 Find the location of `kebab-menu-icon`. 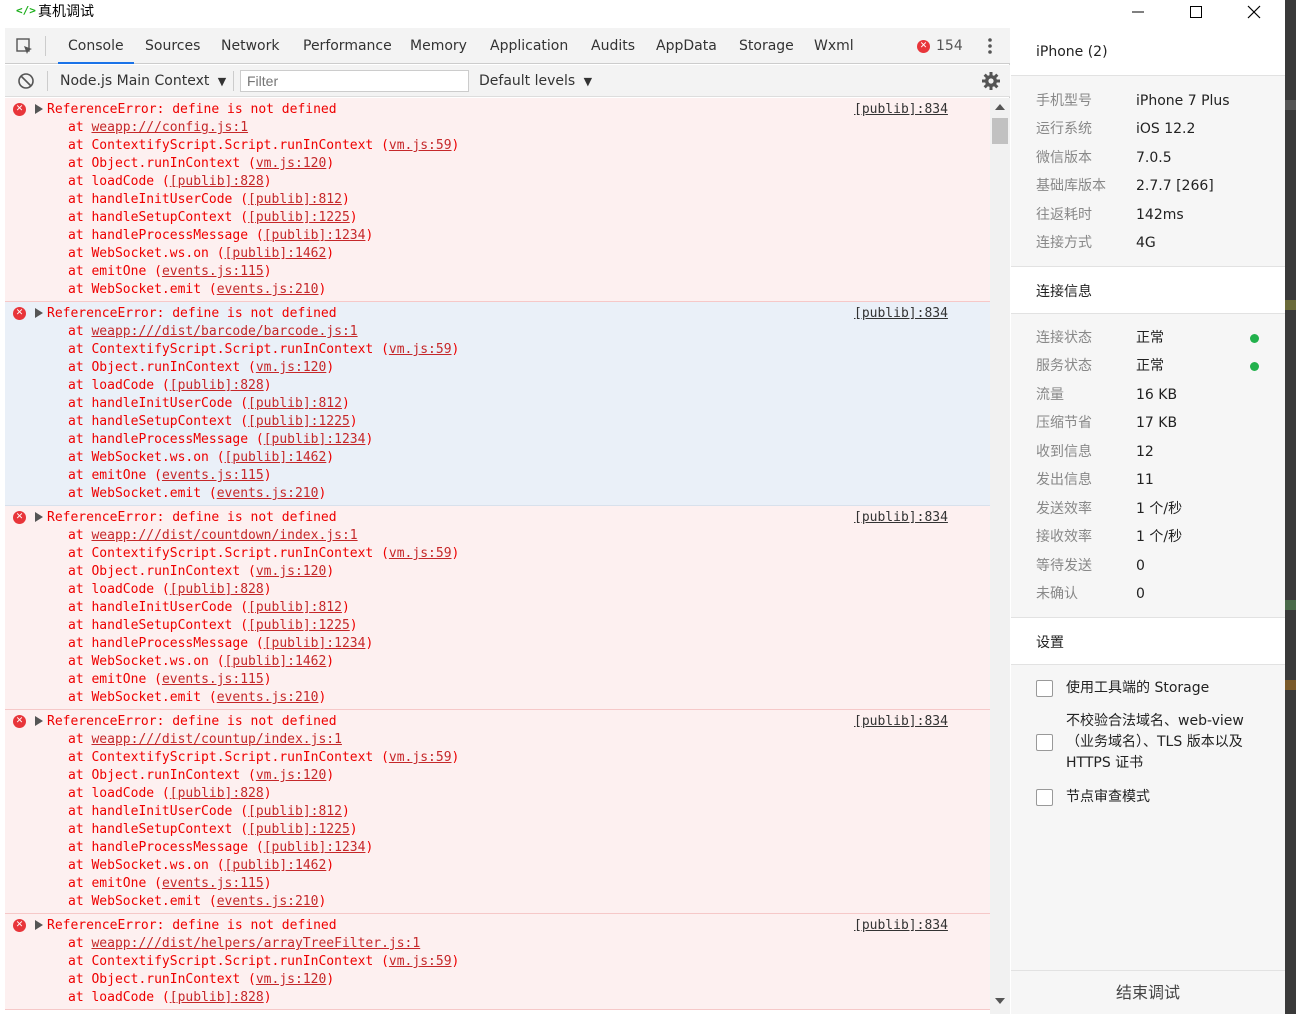

kebab-menu-icon is located at coordinates (990, 46).